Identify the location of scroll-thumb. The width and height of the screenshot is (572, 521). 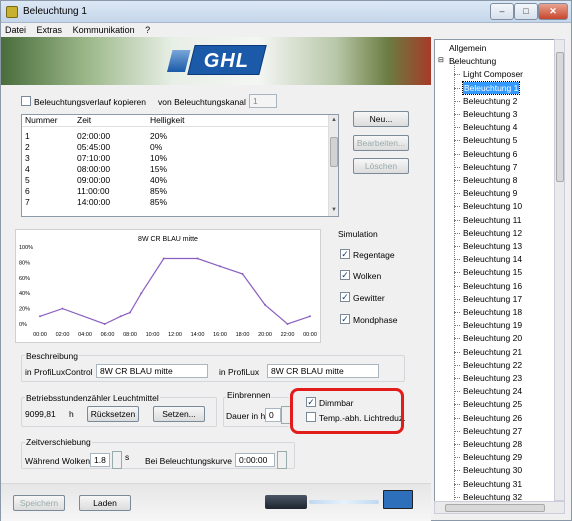
(334, 152).